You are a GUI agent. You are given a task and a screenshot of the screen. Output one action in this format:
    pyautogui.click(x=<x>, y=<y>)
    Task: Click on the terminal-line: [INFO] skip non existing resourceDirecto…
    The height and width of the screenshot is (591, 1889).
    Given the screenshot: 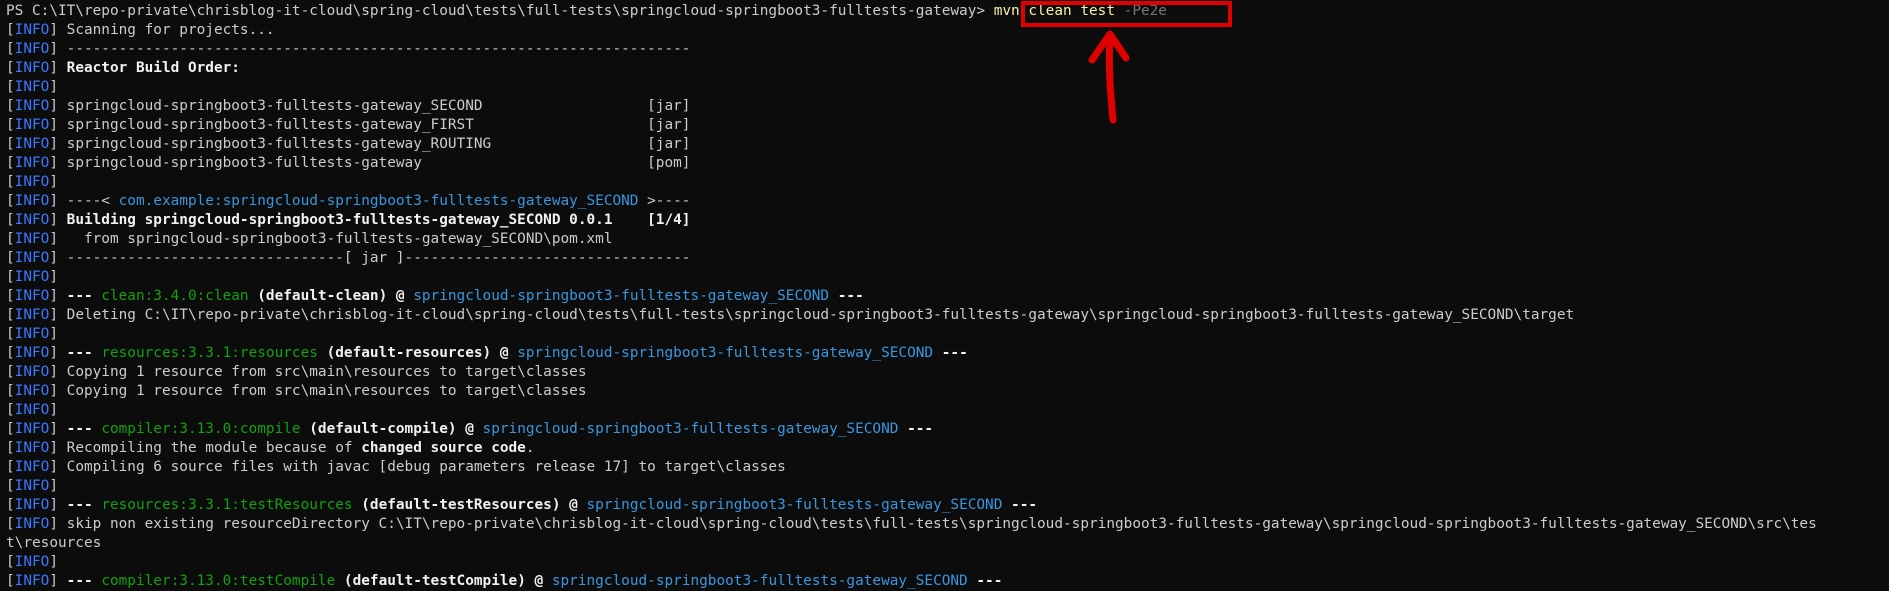 What is the action you would take?
    pyautogui.click(x=946, y=524)
    